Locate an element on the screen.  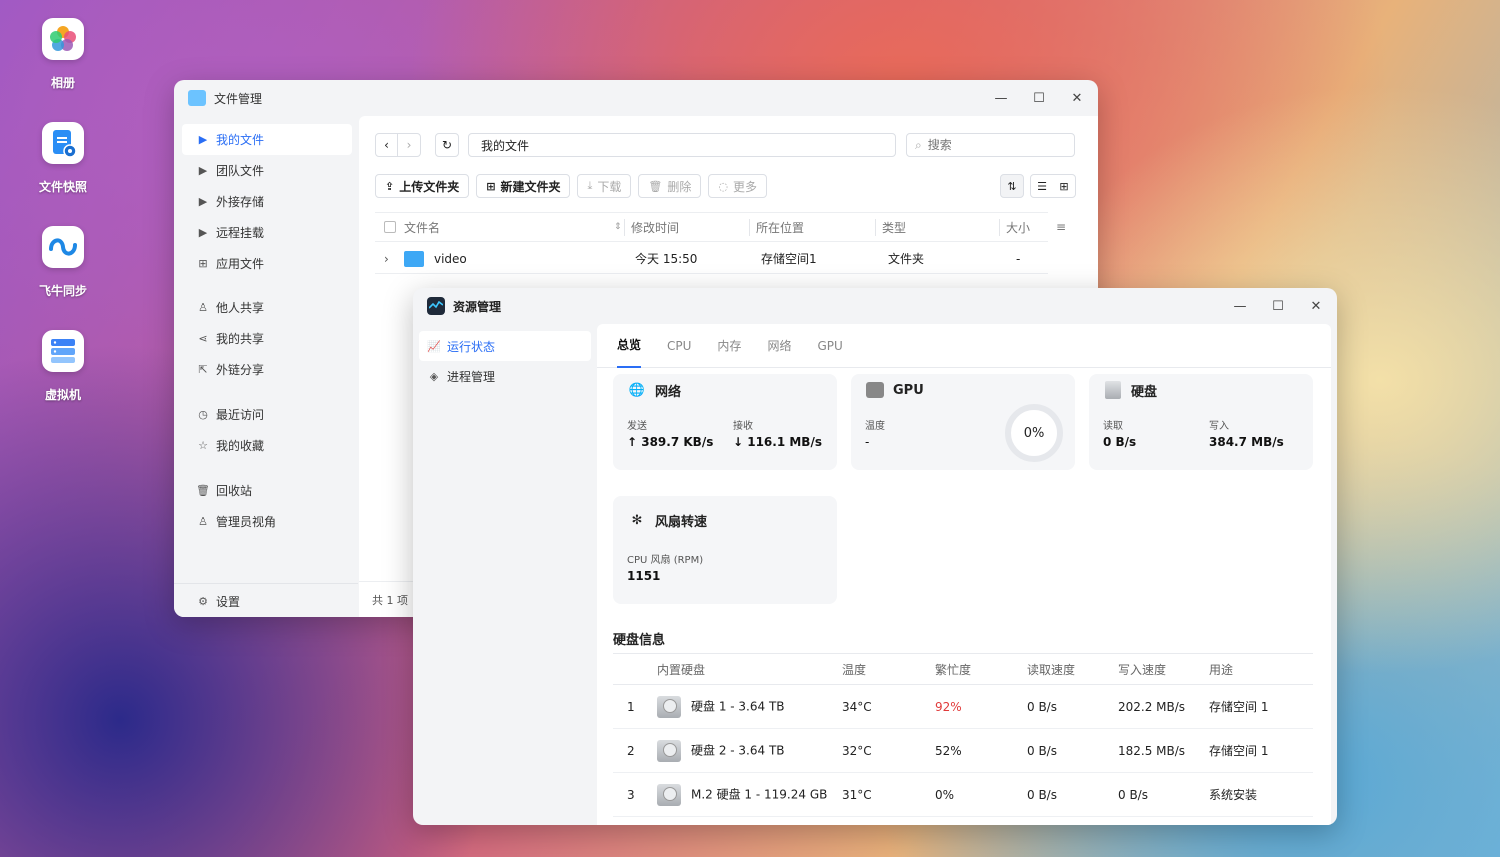
disk-read-value: 0 B/s is located at coordinates (1120, 442).